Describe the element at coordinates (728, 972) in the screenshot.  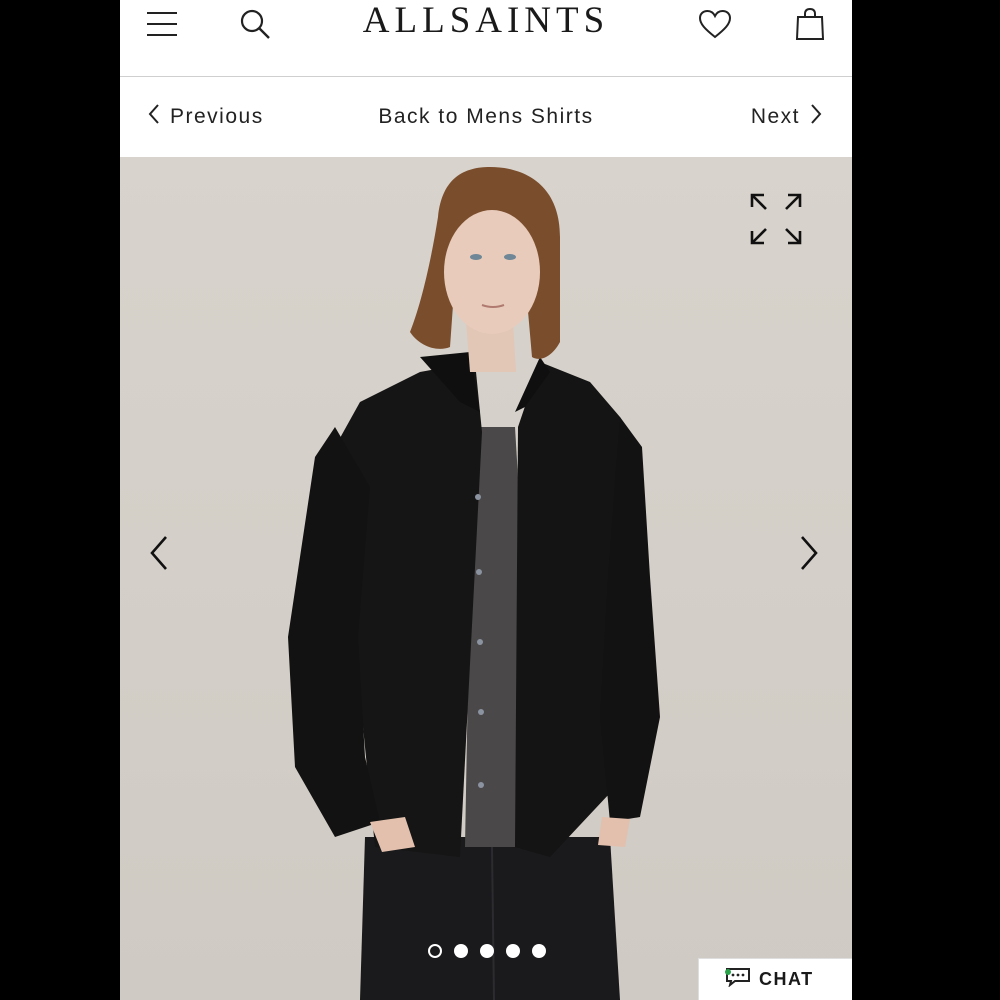
I see `online-status-dot` at that location.